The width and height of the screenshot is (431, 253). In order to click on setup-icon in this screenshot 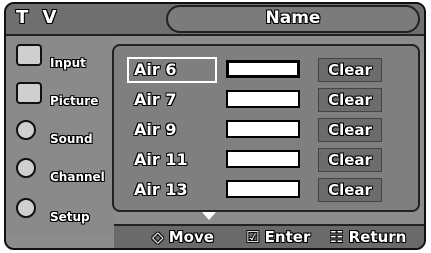, I will do `click(26, 208)`.